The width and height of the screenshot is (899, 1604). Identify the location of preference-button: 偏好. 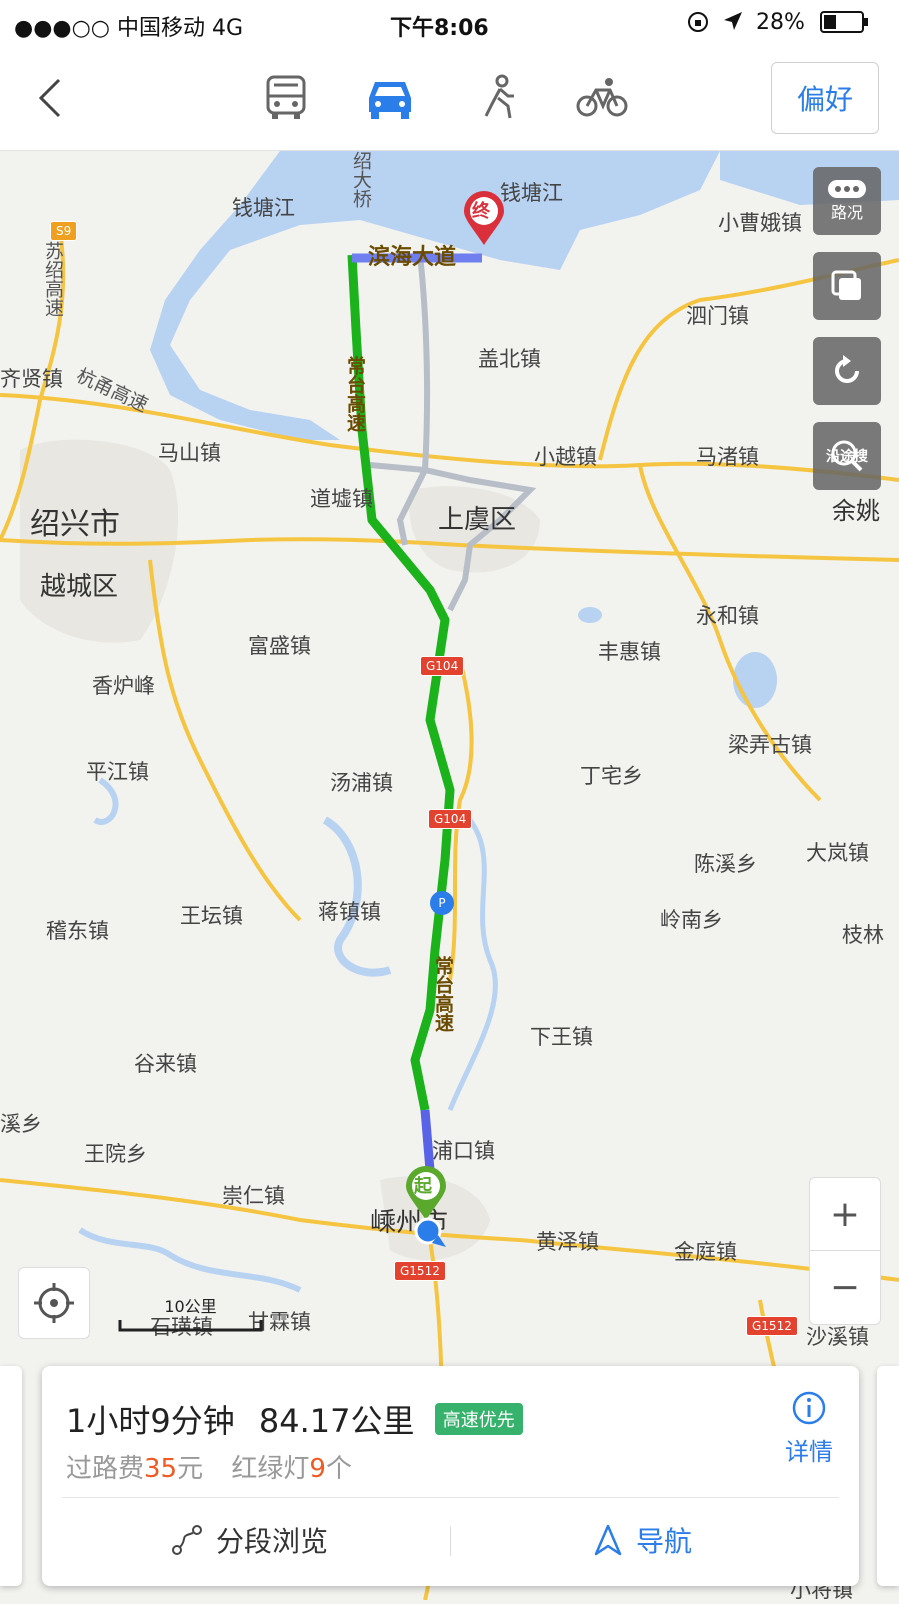
(825, 98).